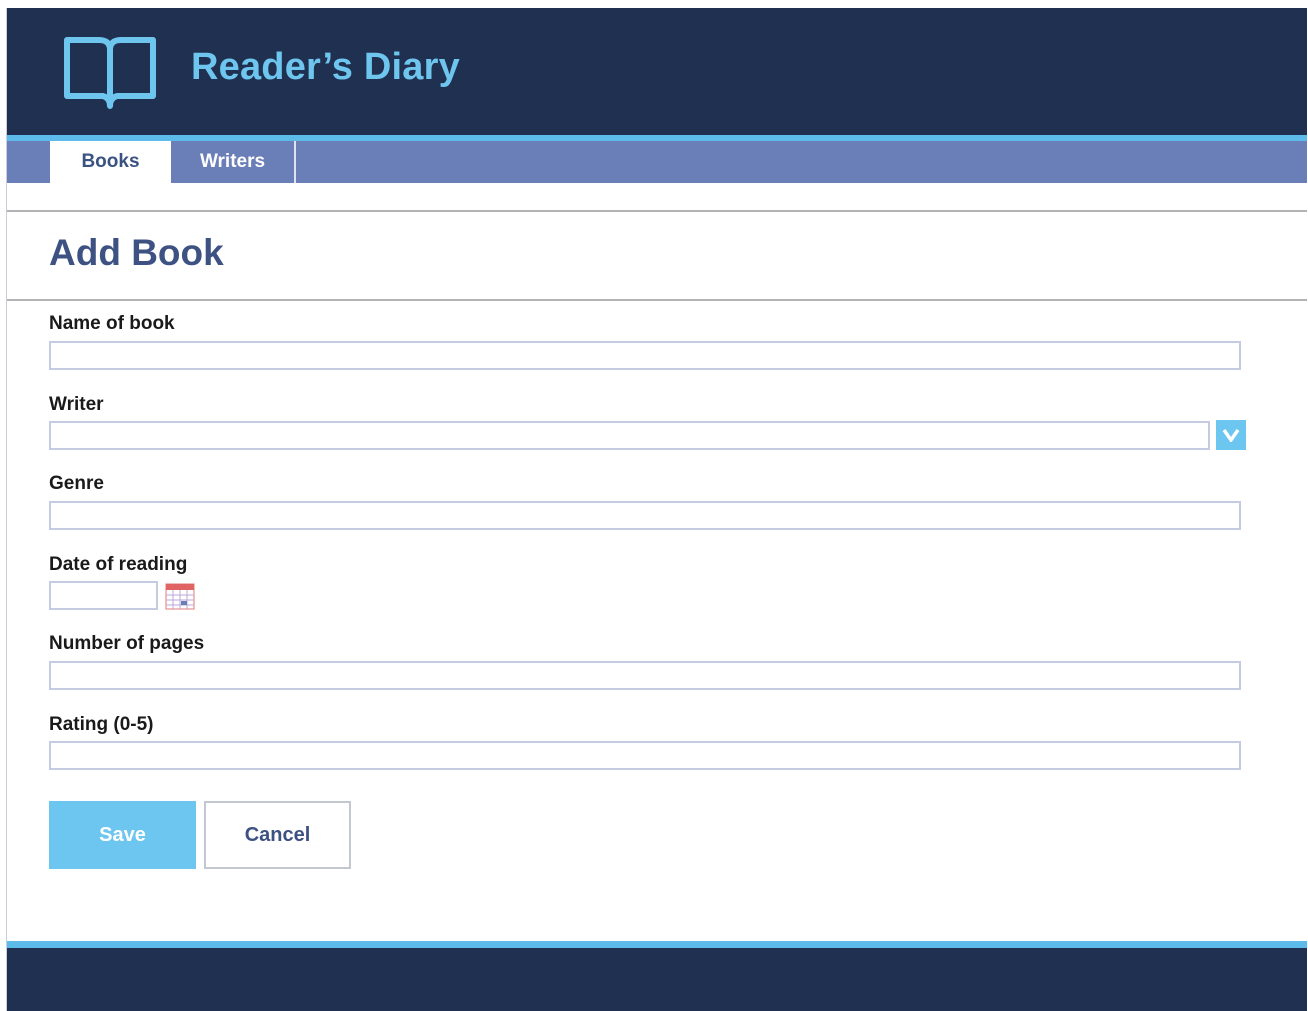 Image resolution: width=1308 pixels, height=1011 pixels. I want to click on genre-input, so click(645, 515).